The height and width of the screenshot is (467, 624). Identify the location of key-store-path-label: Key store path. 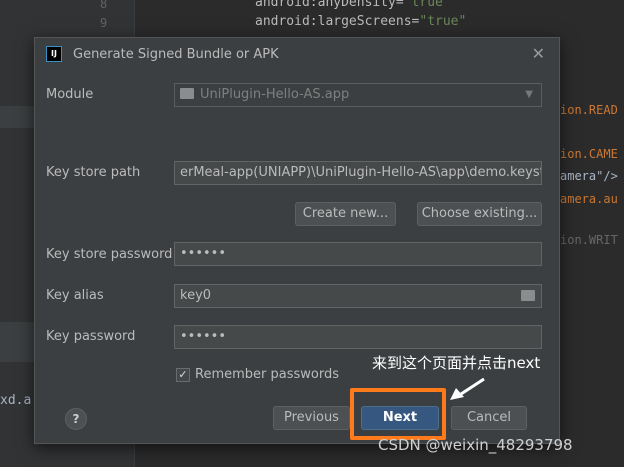
(93, 172).